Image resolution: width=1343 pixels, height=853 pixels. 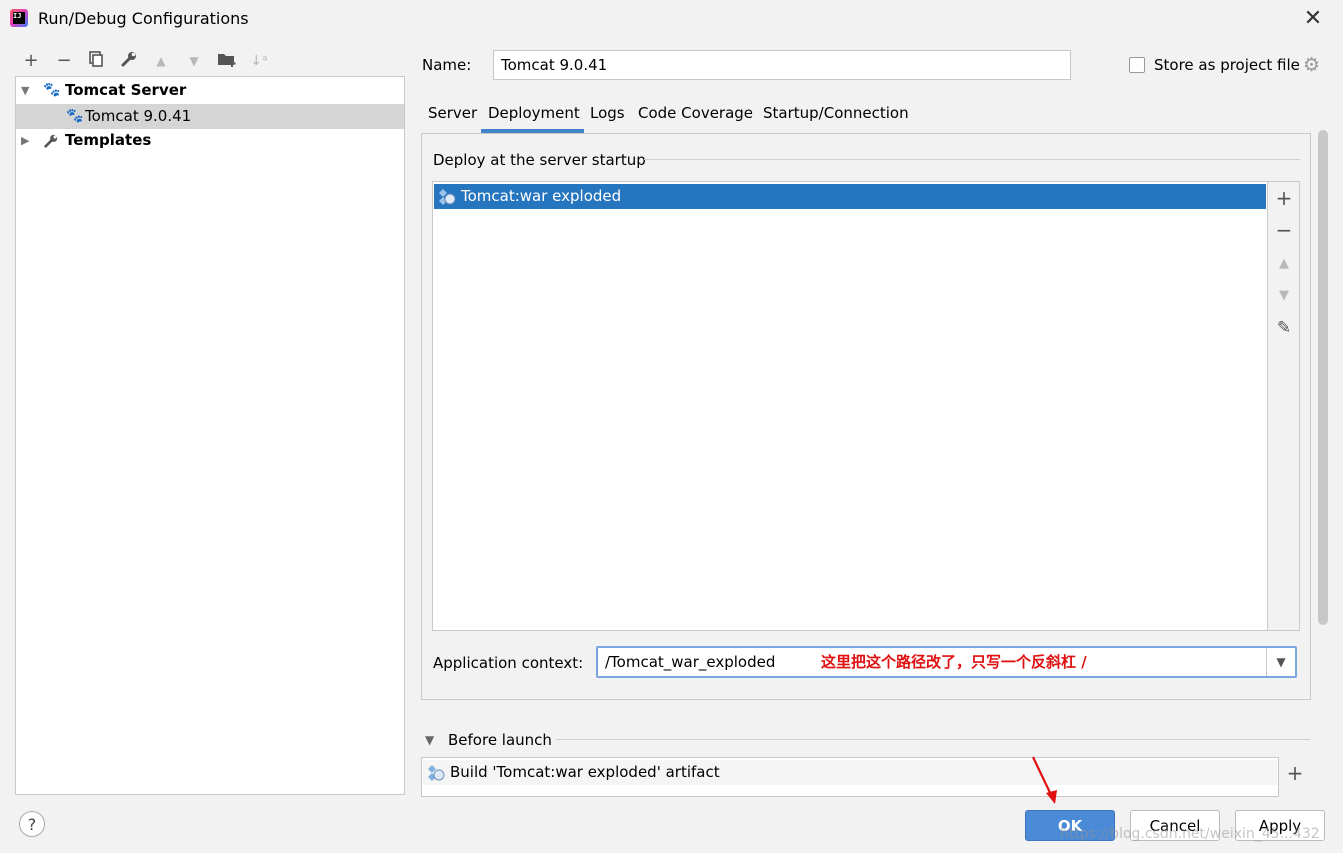 What do you see at coordinates (19, 18) in the screenshot?
I see `intellij-icon: IJ` at bounding box center [19, 18].